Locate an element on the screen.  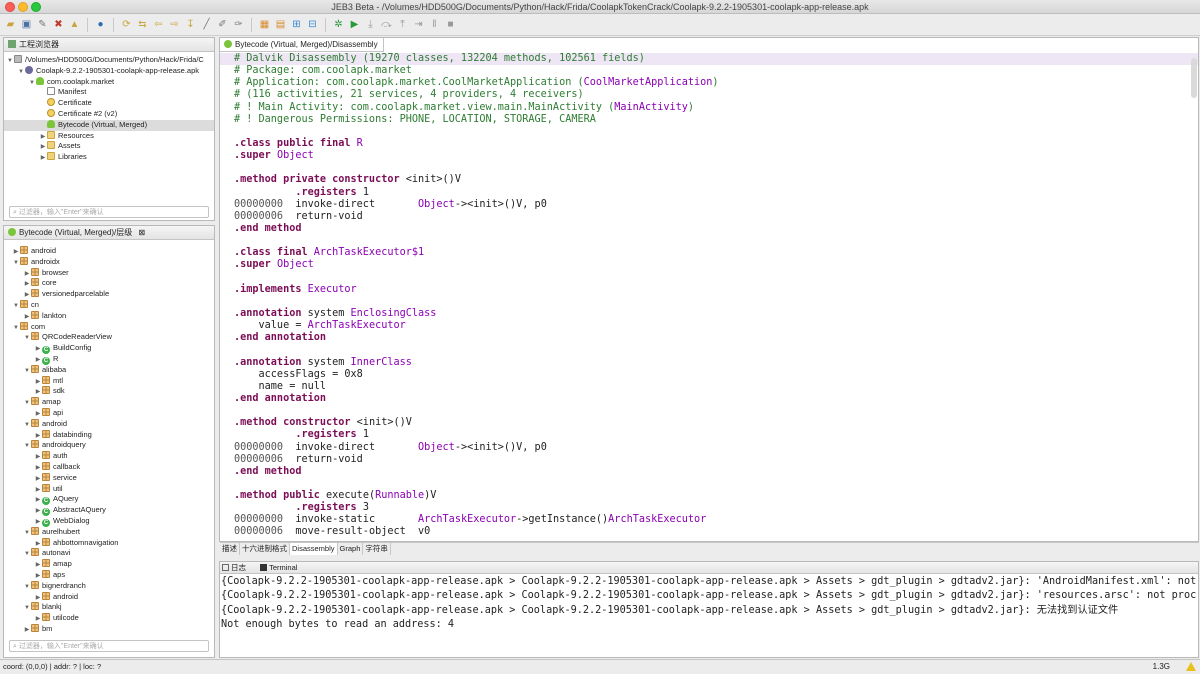
tree-node: ▼ cn is located at coordinates (112, 305).